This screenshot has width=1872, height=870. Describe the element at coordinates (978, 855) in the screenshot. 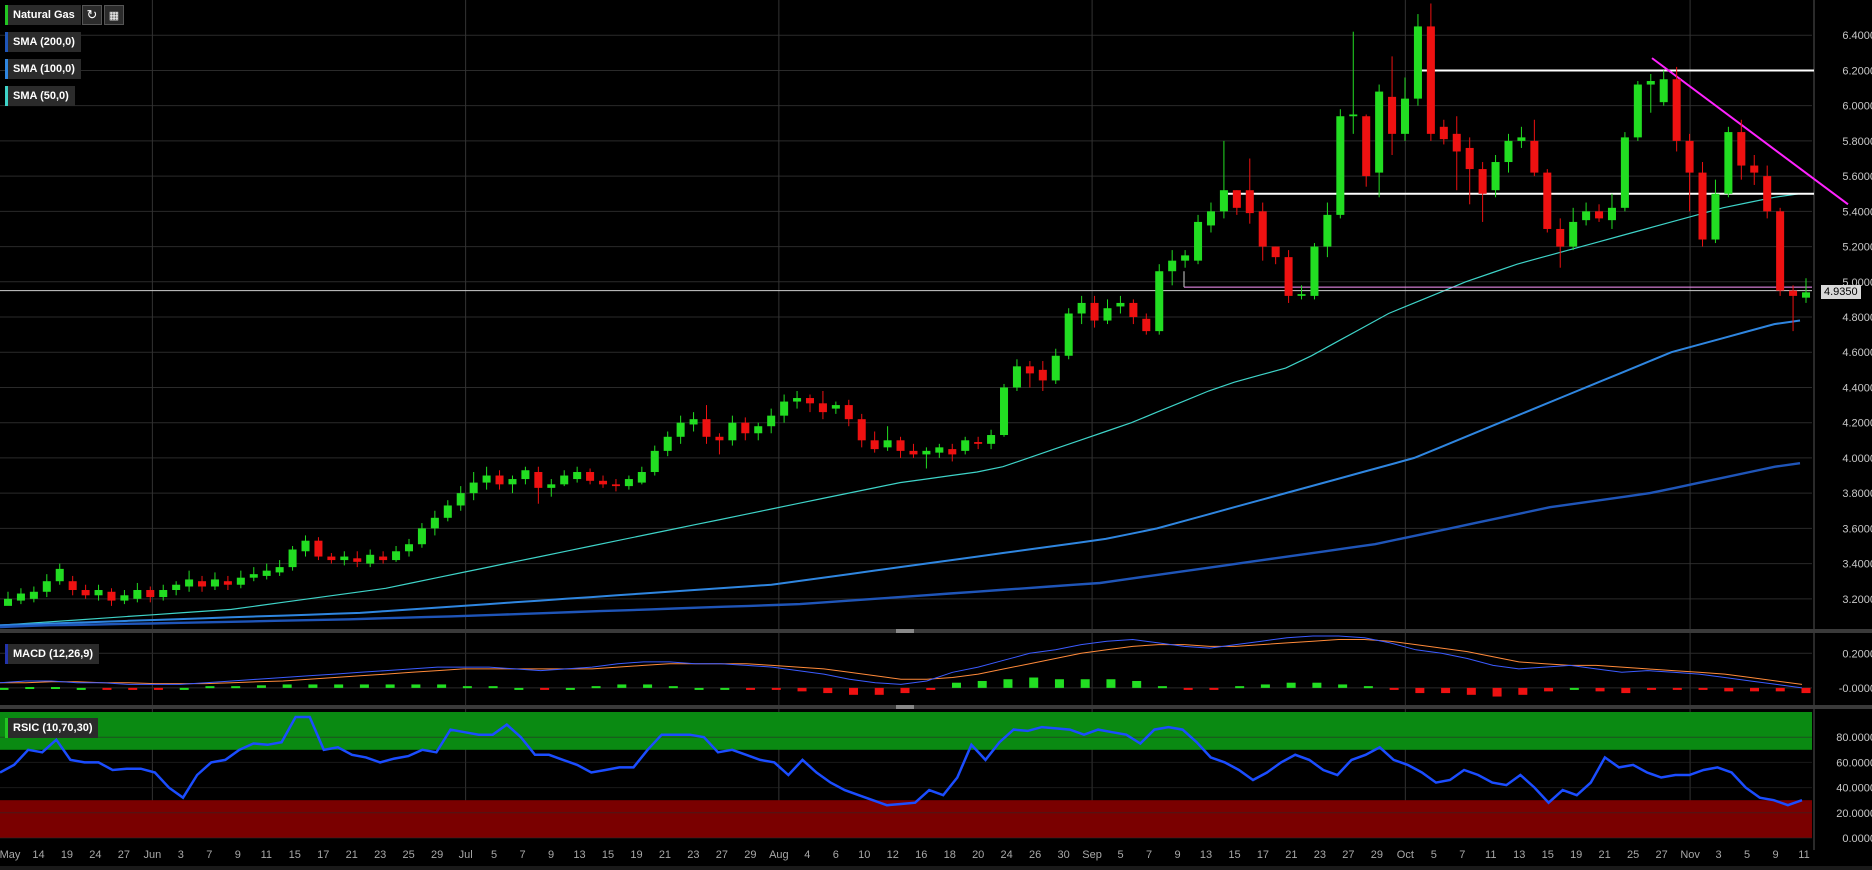

I see `x-tick-label: 20` at that location.